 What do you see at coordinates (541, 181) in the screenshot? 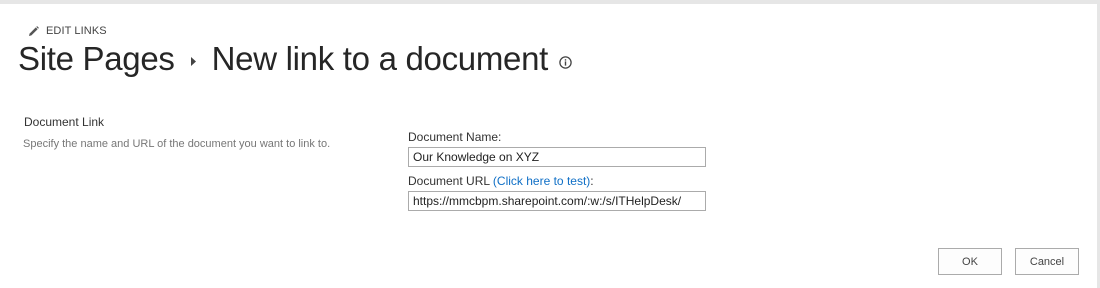
I see `test-url-link: (Click here to test)` at bounding box center [541, 181].